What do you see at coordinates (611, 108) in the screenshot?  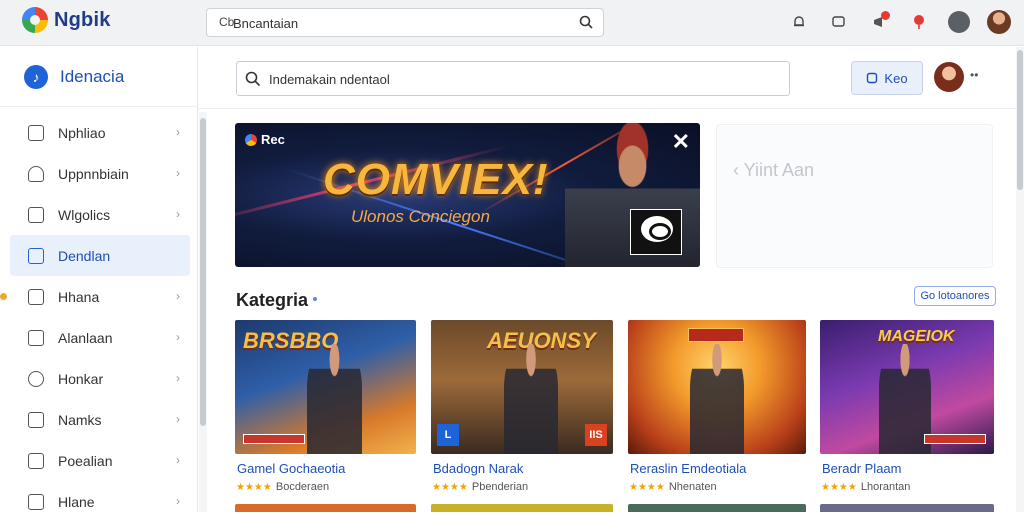 I see `header-divider` at bounding box center [611, 108].